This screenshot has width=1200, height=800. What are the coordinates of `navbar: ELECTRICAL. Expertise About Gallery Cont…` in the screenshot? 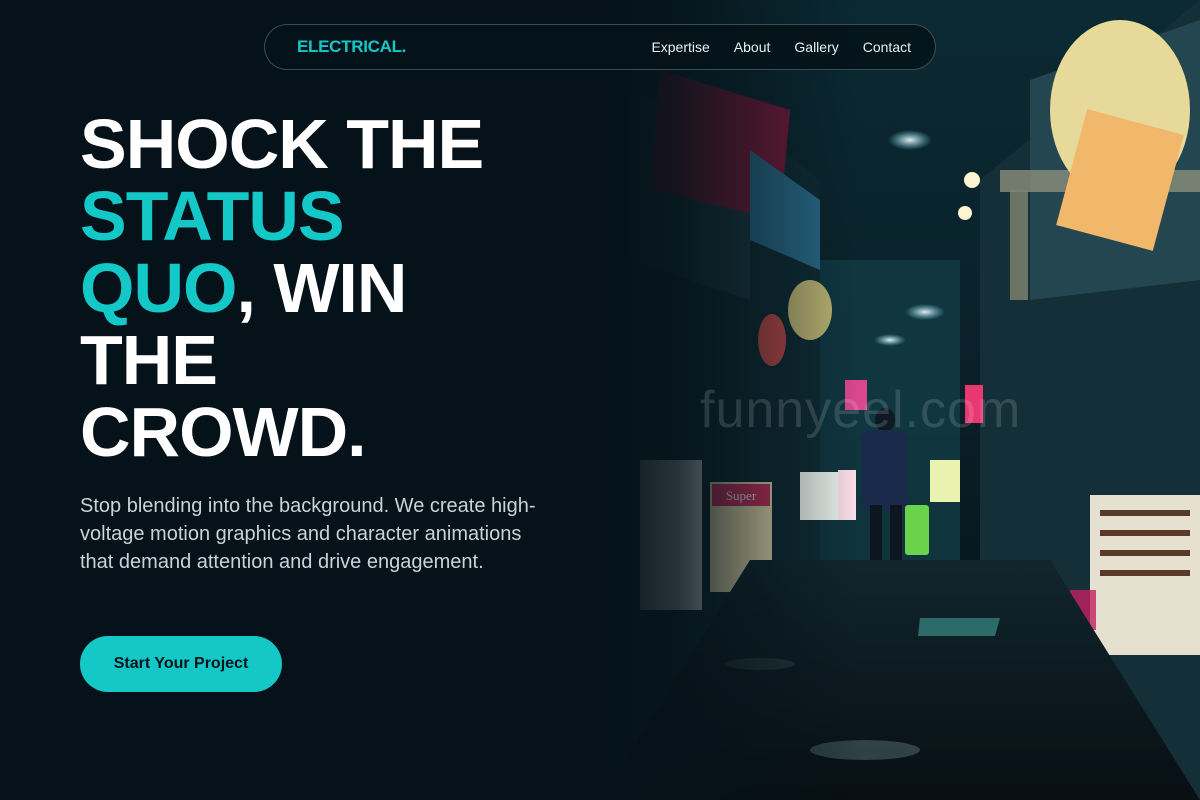 It's located at (600, 47).